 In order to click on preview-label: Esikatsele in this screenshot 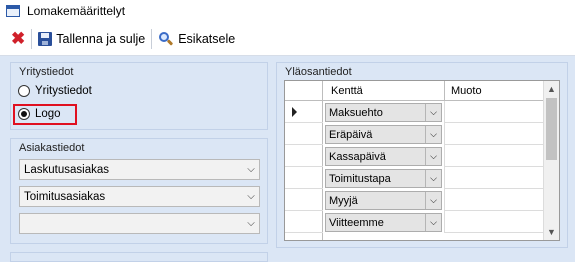, I will do `click(207, 38)`.